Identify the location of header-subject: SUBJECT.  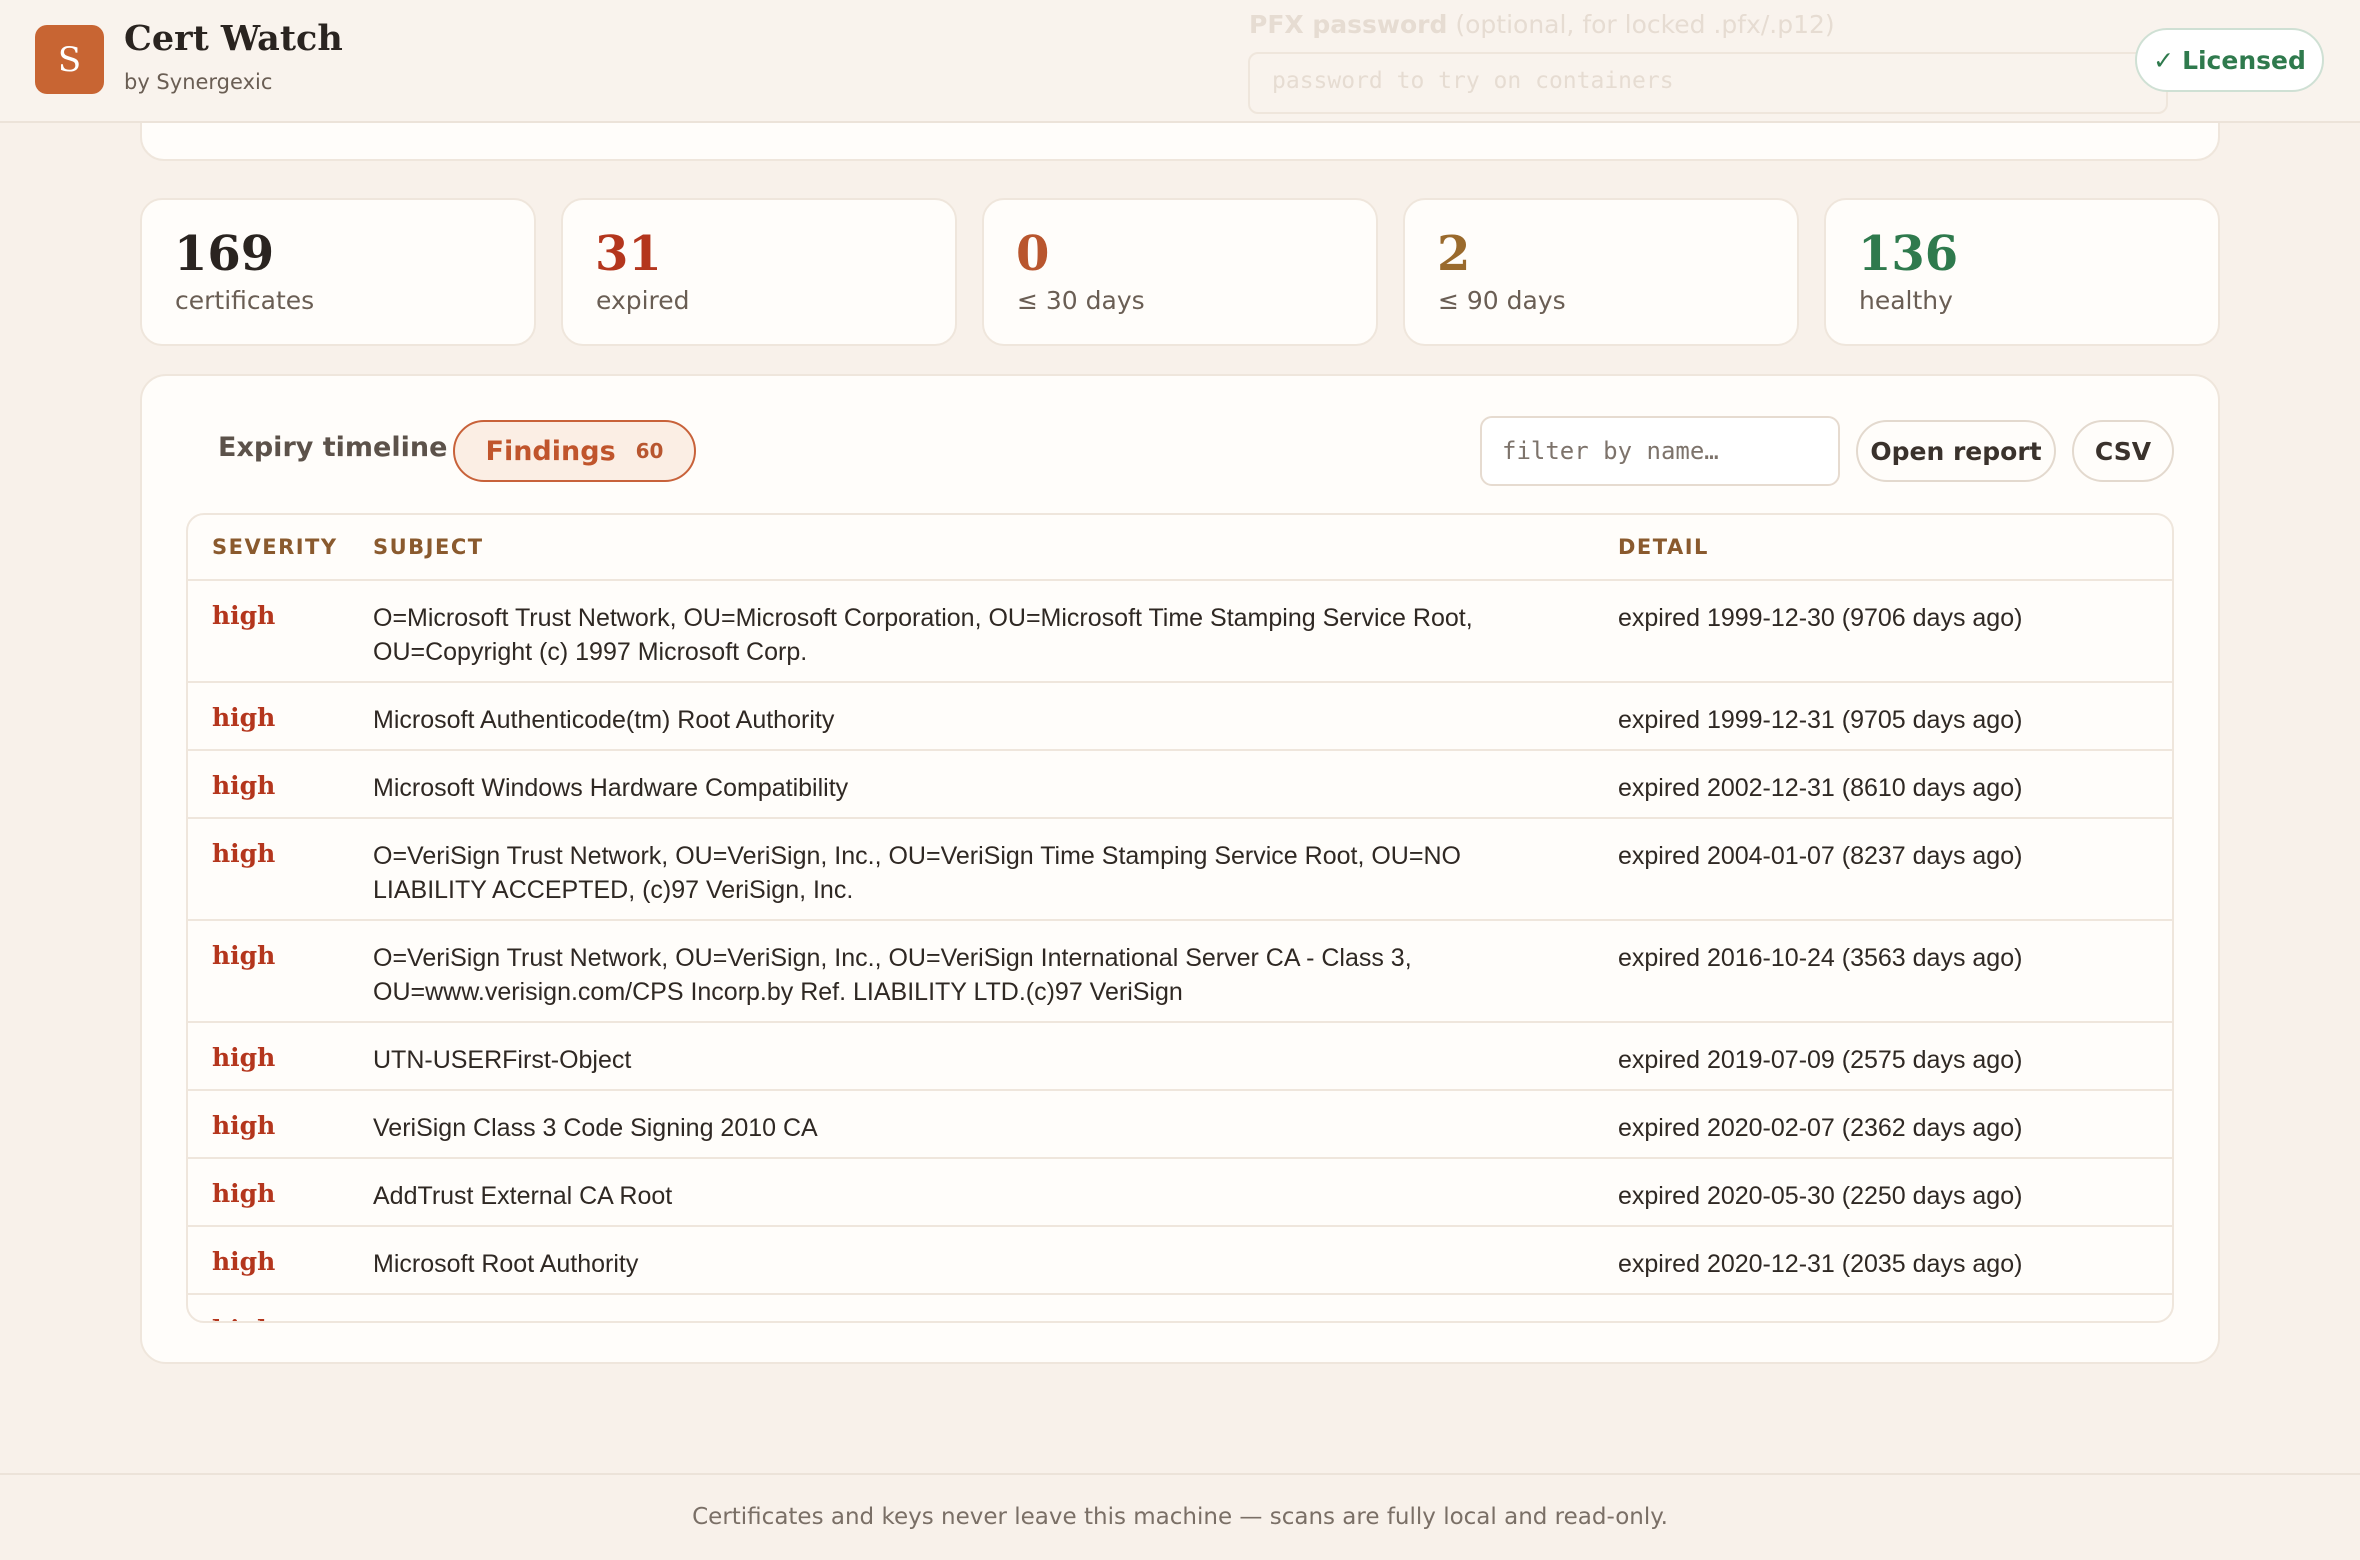
(428, 547).